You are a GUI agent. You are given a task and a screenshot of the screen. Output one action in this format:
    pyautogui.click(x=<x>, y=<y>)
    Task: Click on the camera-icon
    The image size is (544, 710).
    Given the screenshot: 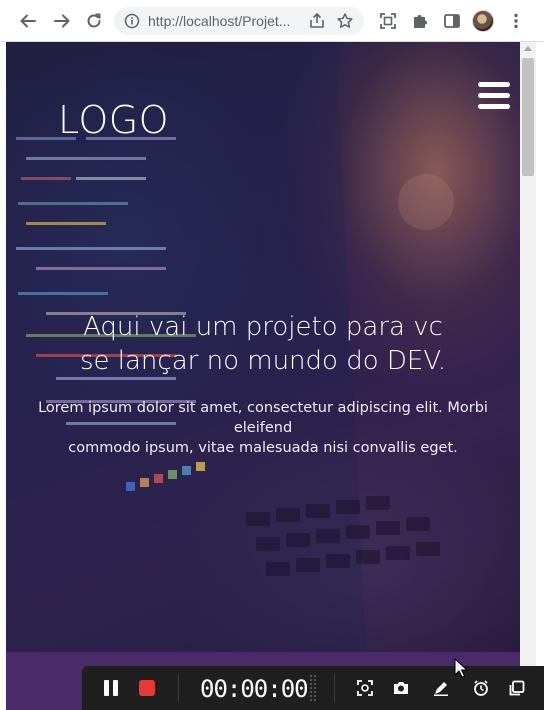 What is the action you would take?
    pyautogui.click(x=401, y=688)
    